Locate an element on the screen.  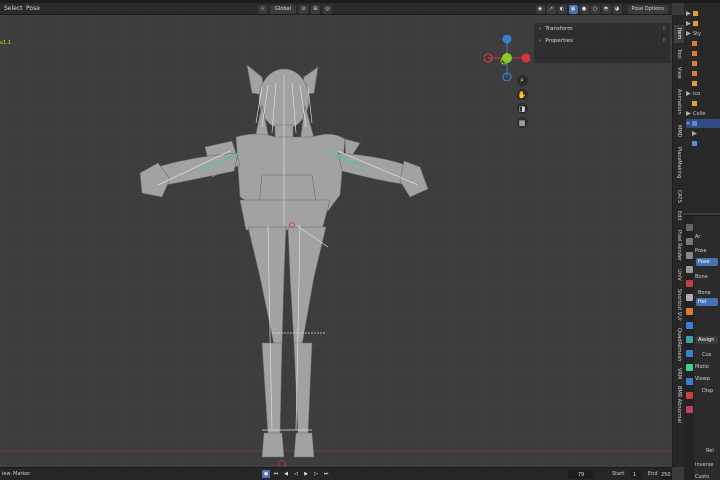
start-frame-field: 1 is located at coordinates (636, 474).